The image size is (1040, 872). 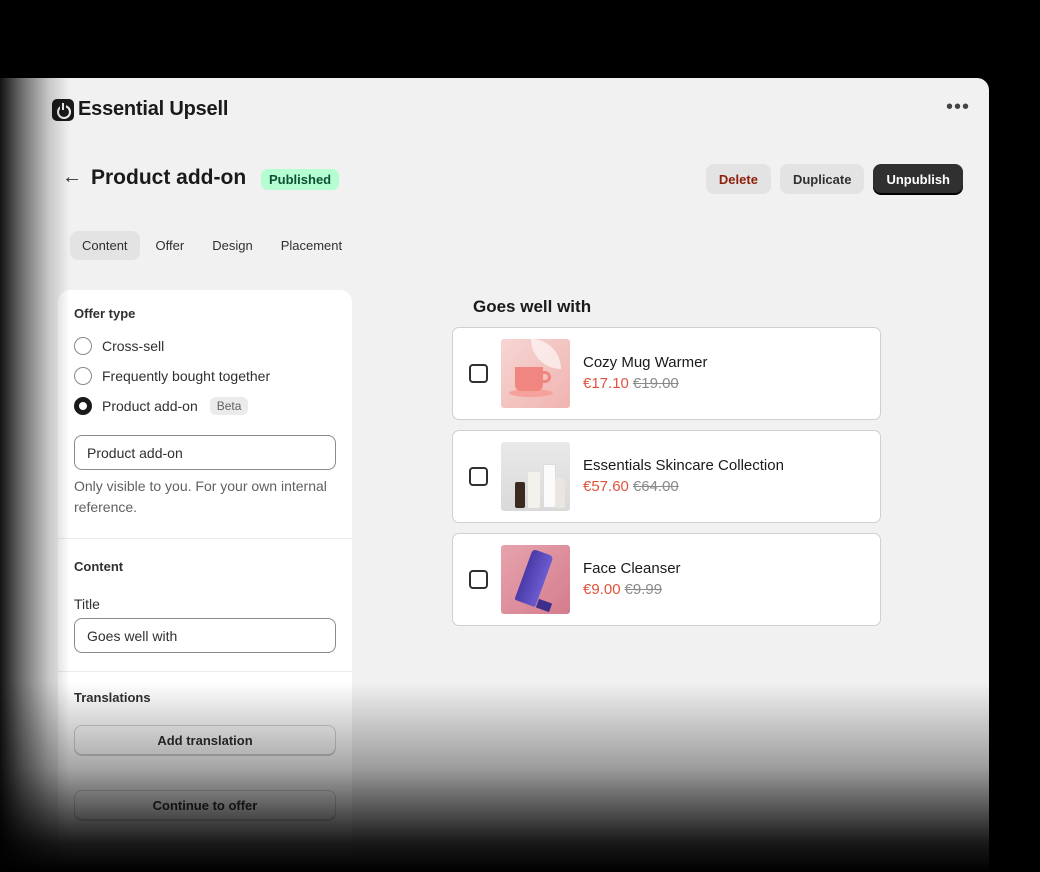 I want to click on product-price: €9.00, so click(x=602, y=589).